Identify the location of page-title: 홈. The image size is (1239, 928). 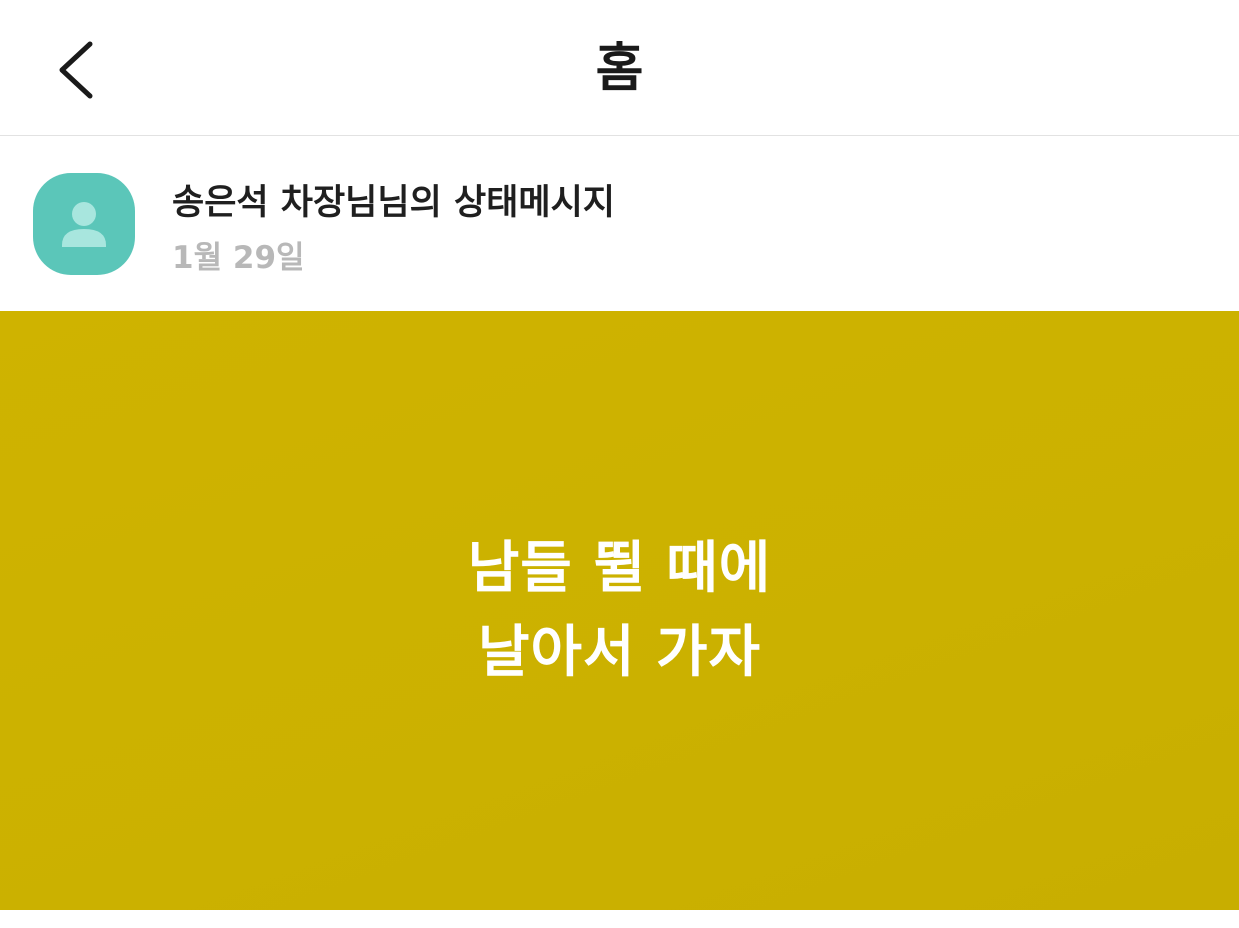
(619, 69).